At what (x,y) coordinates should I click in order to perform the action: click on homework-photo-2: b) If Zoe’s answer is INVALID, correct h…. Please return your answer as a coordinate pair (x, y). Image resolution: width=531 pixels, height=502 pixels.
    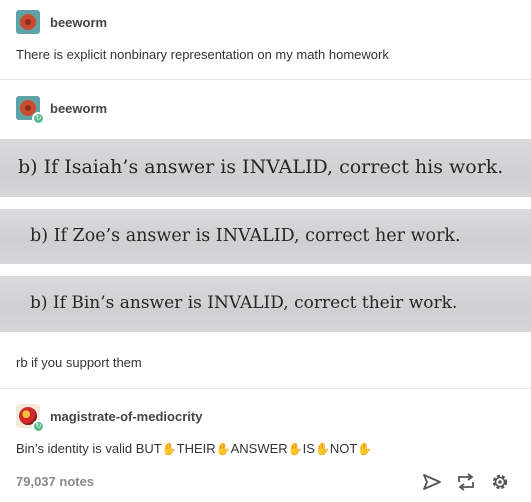
    Looking at the image, I should click on (265, 236).